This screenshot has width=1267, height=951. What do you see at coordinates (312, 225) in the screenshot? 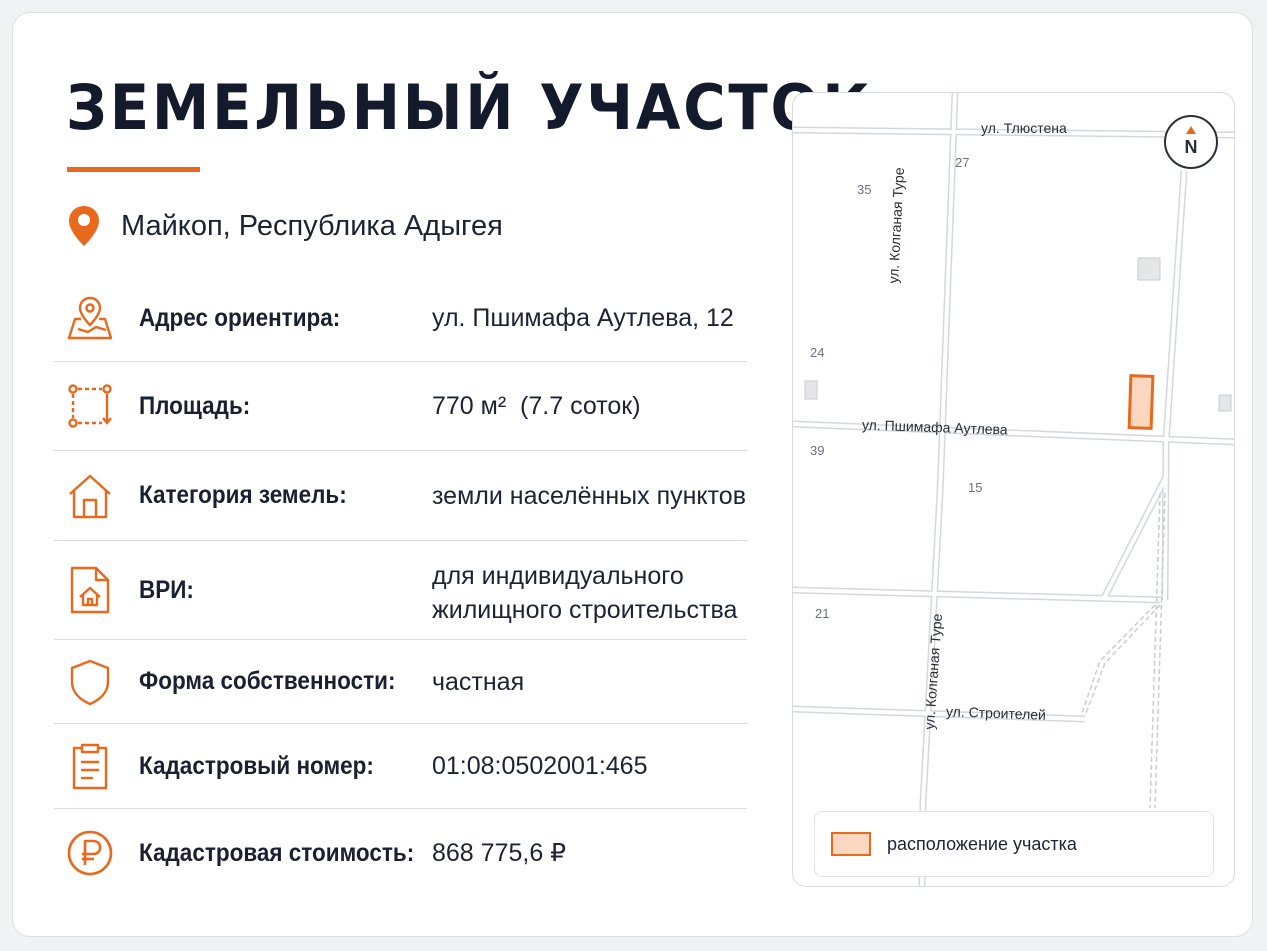
I see `location-text: Майкоп, Республика Адыгея` at bounding box center [312, 225].